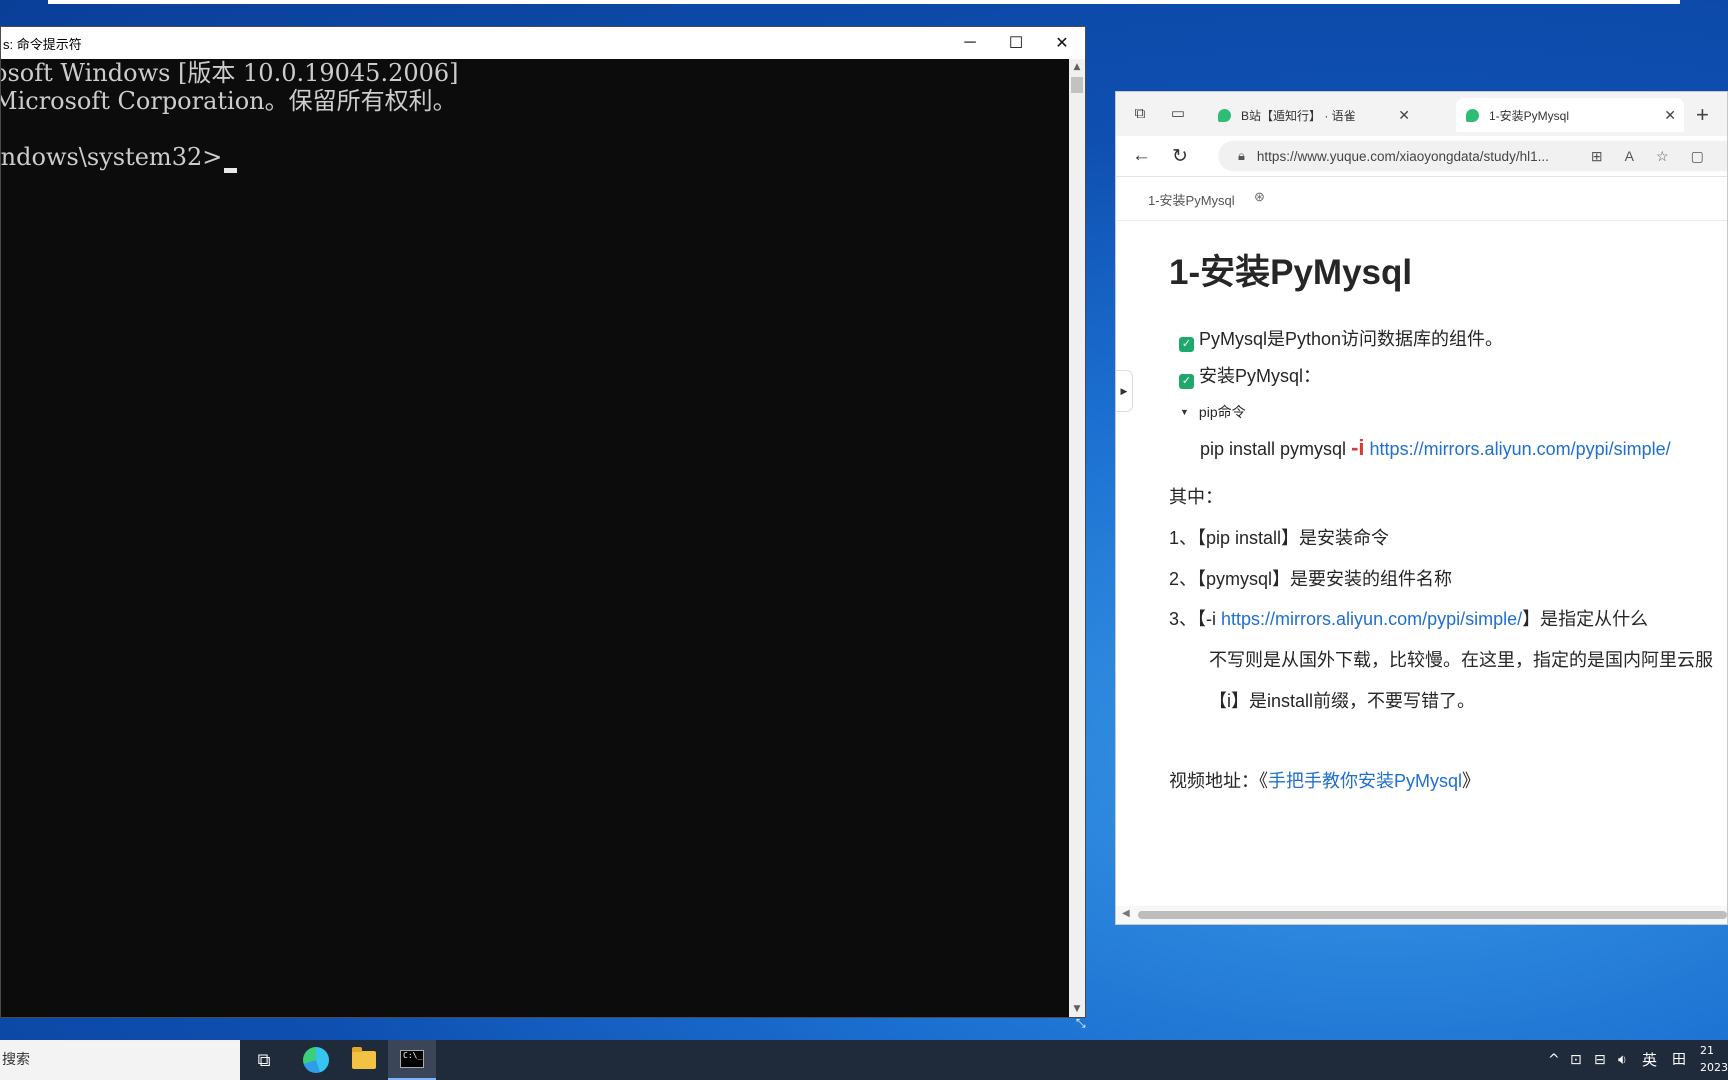 Image resolution: width=1728 pixels, height=1080 pixels. Describe the element at coordinates (1702, 115) in the screenshot. I see `new-tab-icon: +` at that location.